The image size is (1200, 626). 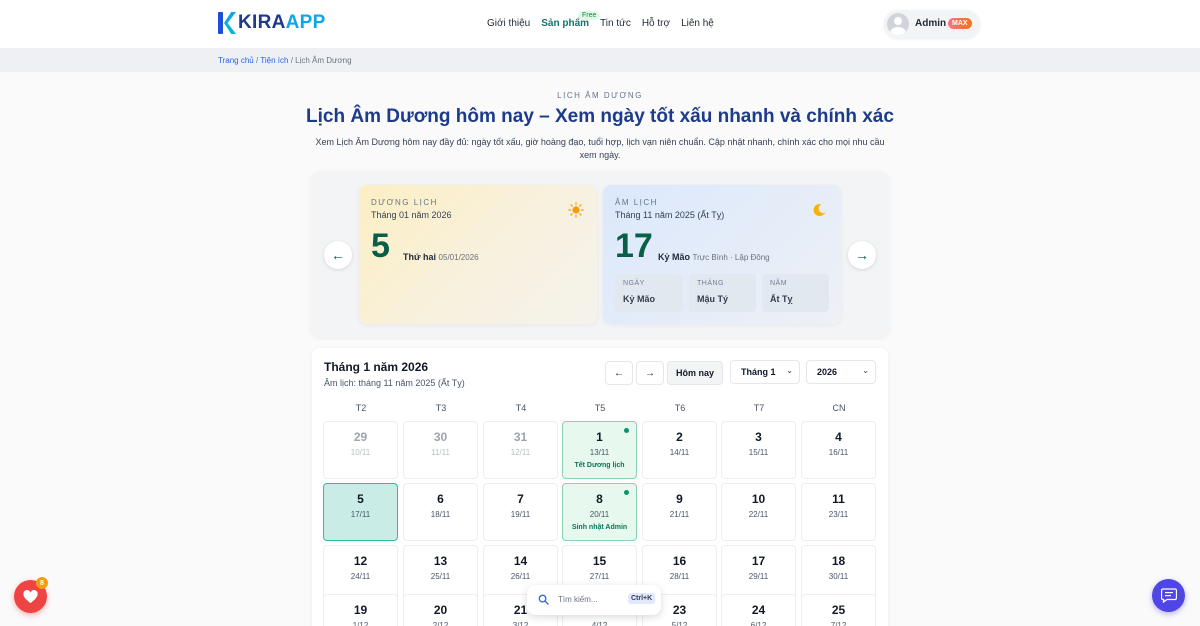 What do you see at coordinates (404, 202) in the screenshot?
I see `solar-eyebrow: DƯƠNG LỊCH` at bounding box center [404, 202].